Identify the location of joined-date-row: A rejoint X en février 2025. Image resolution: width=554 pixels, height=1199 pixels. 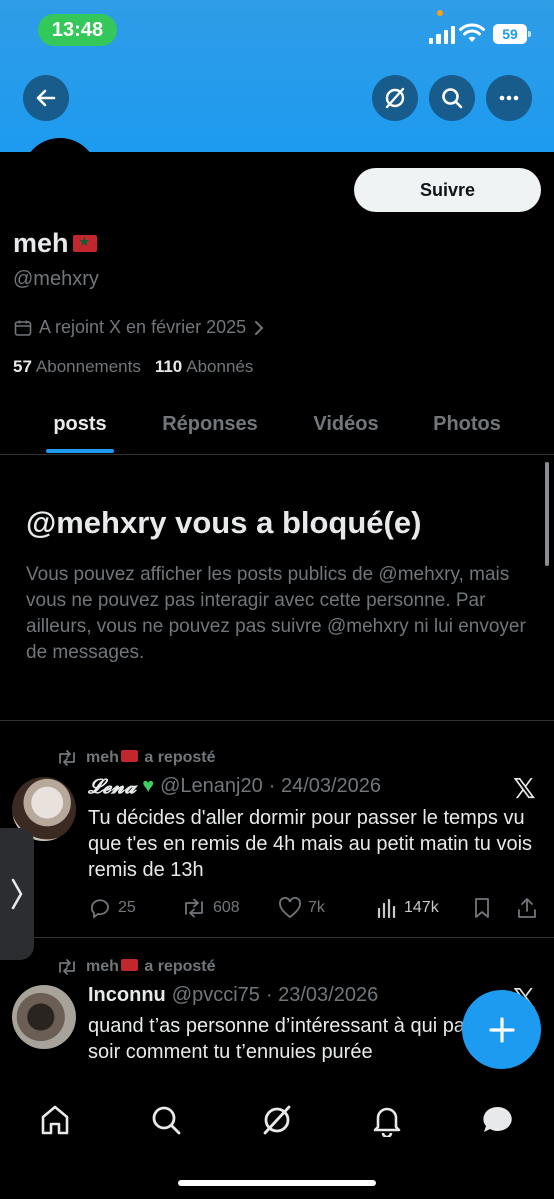
(139, 327).